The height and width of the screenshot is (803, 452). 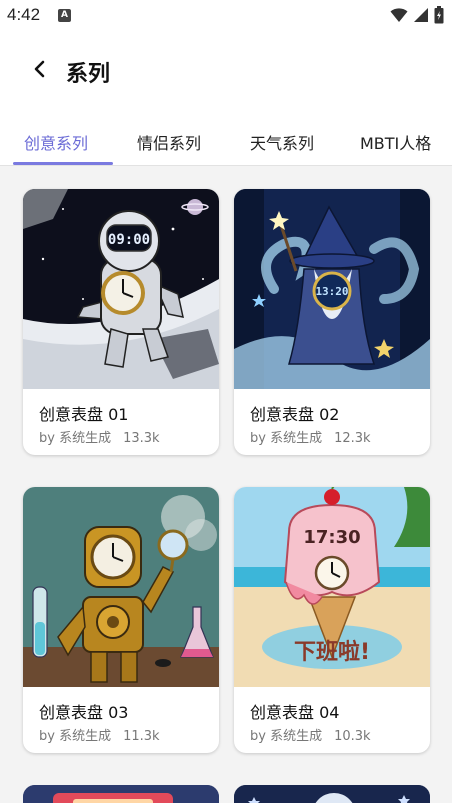 I want to click on status-icons, so click(x=417, y=15).